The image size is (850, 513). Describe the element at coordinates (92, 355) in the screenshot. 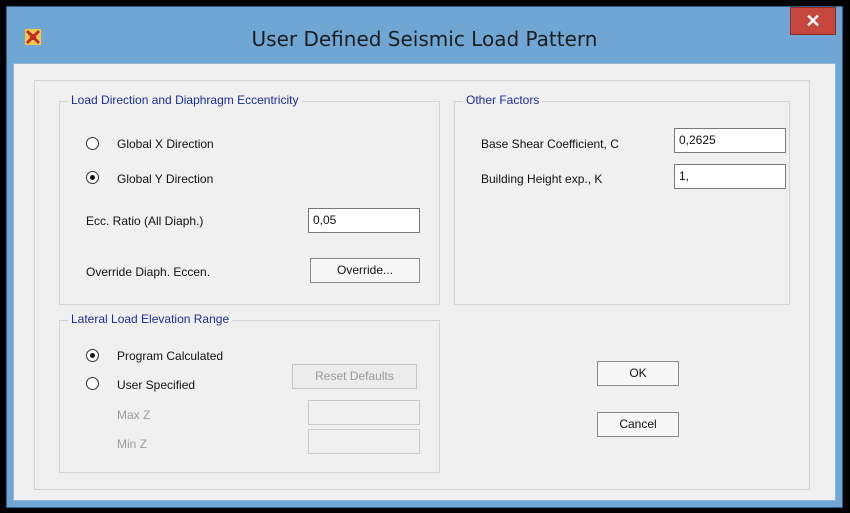

I see `program-calculated-radio` at that location.